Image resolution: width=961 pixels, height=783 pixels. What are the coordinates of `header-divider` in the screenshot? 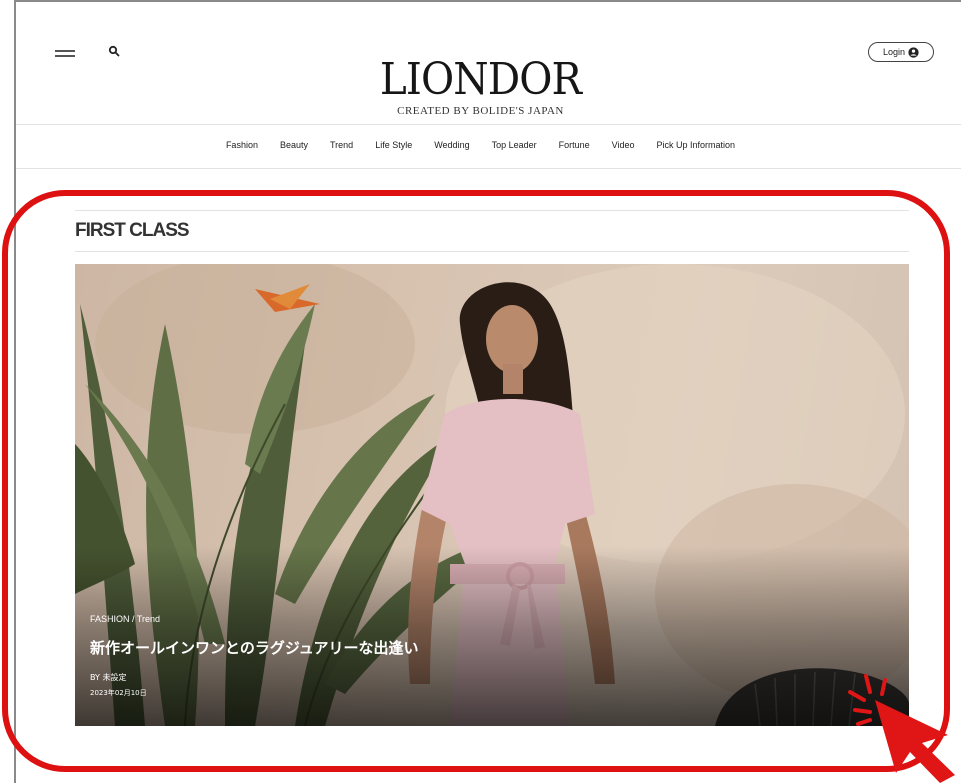 It's located at (488, 124).